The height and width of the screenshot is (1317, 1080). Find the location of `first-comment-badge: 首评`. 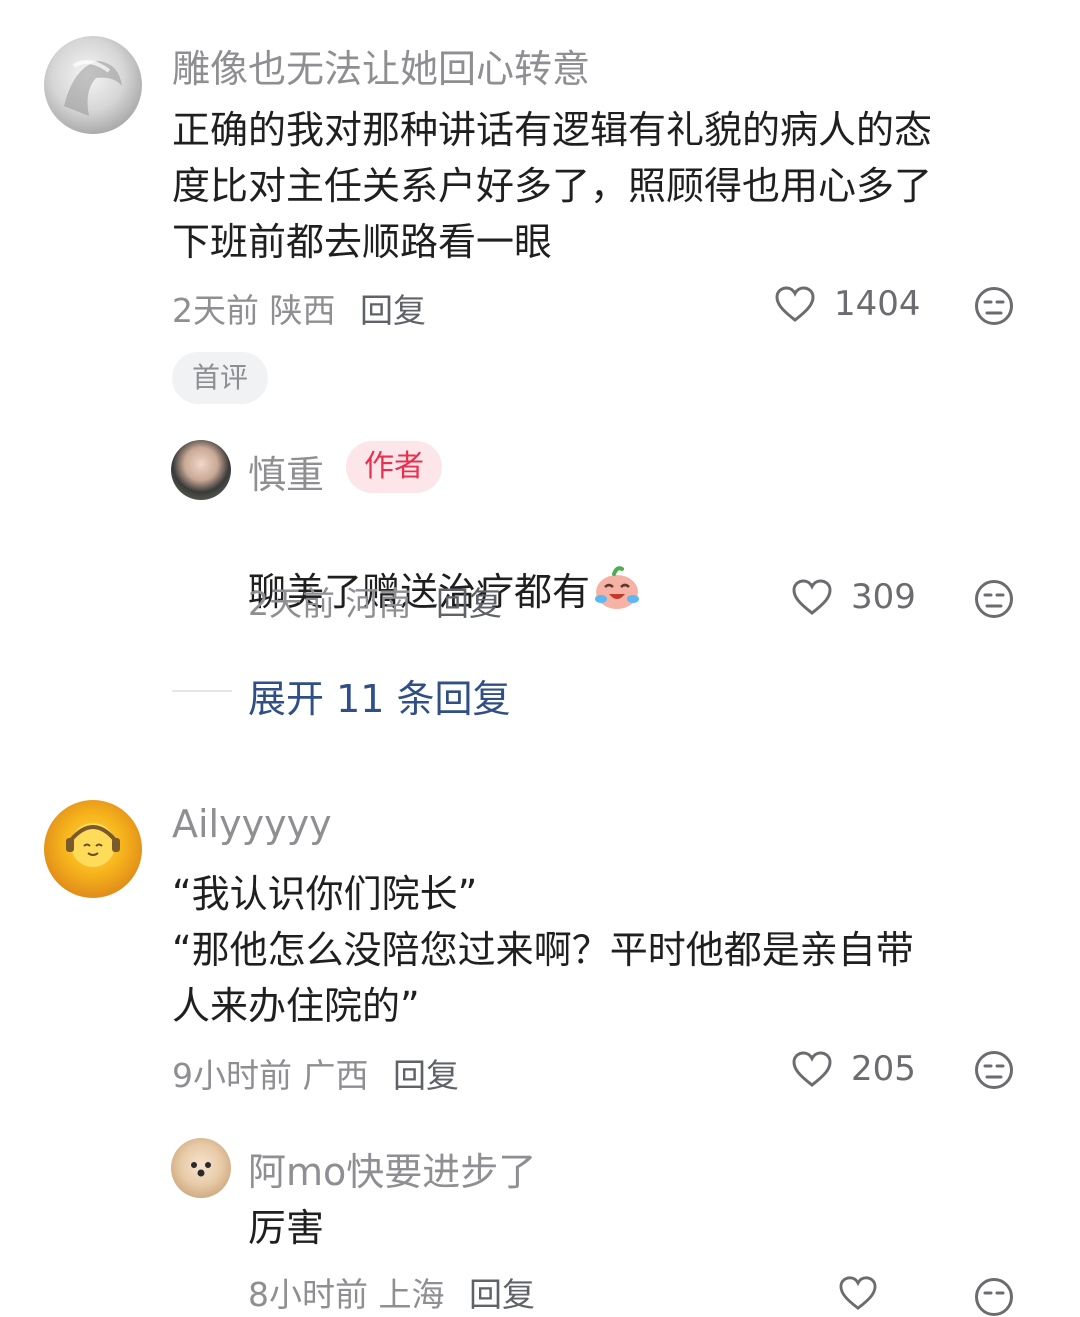

first-comment-badge: 首评 is located at coordinates (220, 378).